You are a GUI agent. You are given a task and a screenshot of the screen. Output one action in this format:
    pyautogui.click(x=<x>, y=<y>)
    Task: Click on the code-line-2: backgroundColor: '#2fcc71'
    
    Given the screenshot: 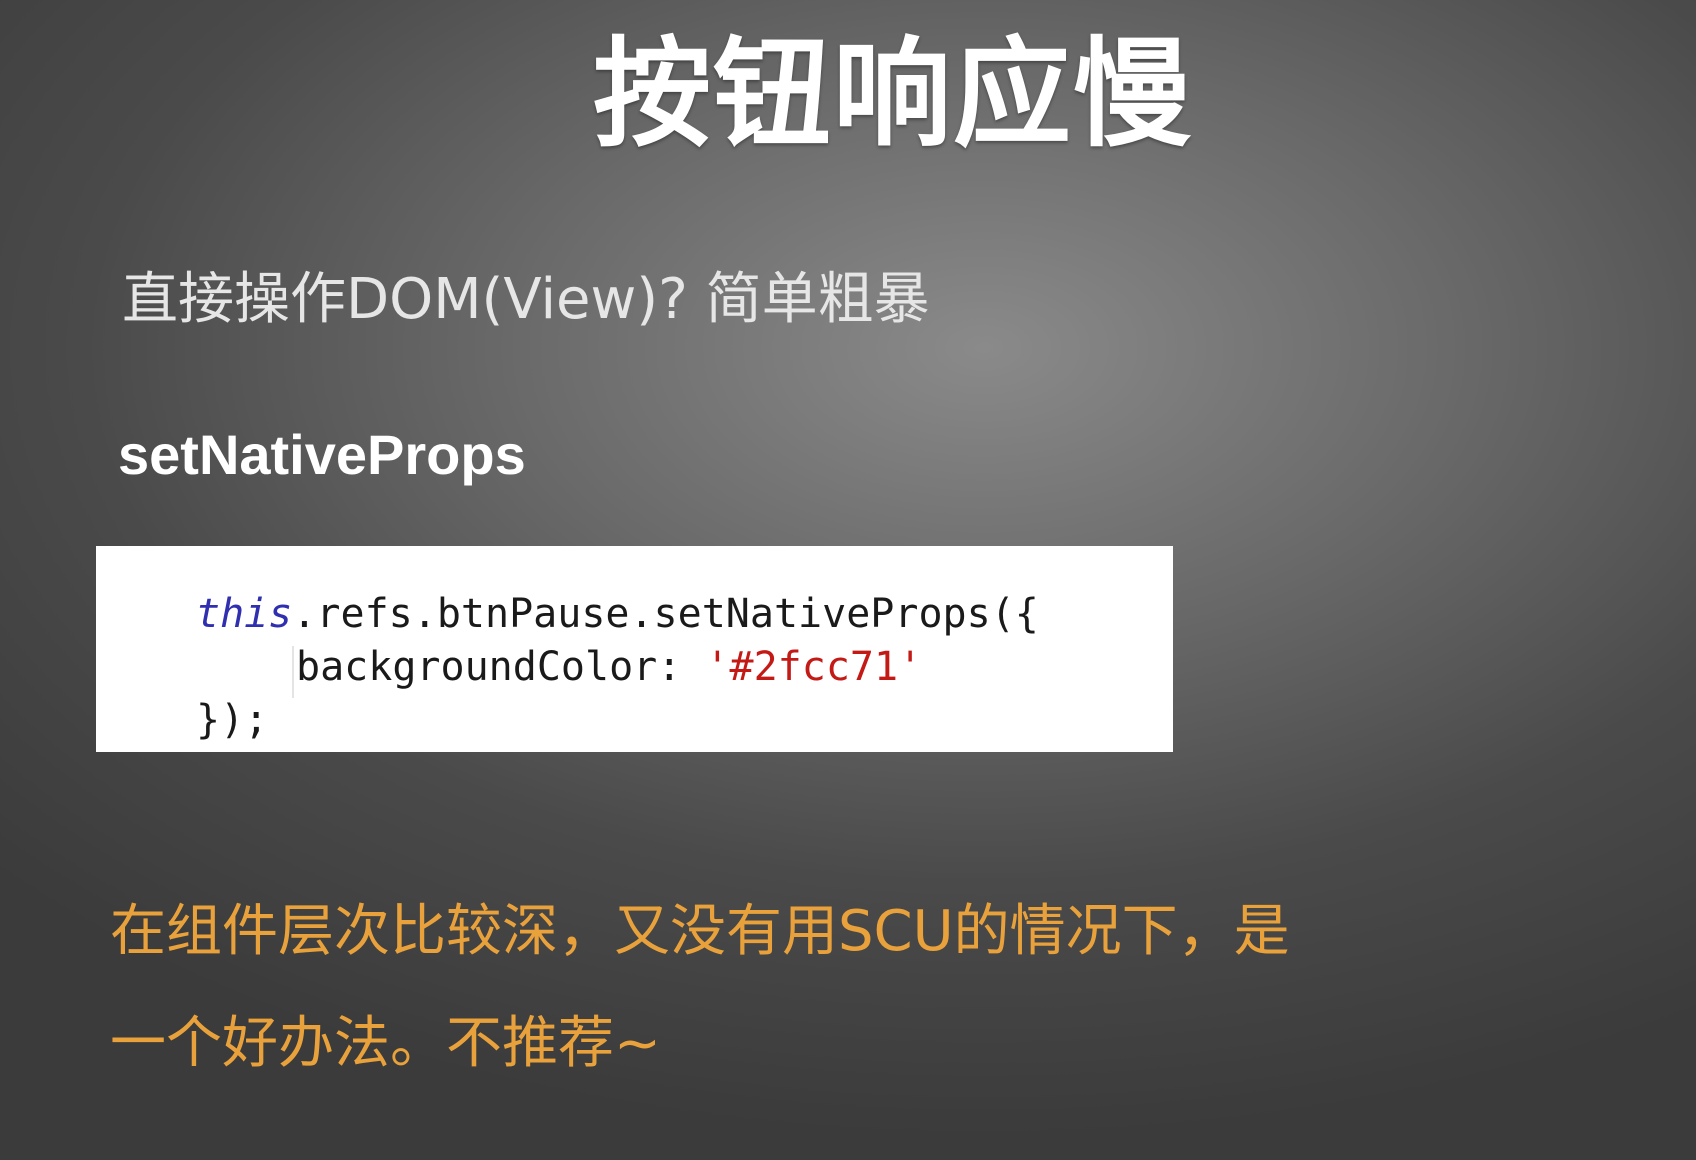 What is the action you would take?
    pyautogui.click(x=684, y=667)
    